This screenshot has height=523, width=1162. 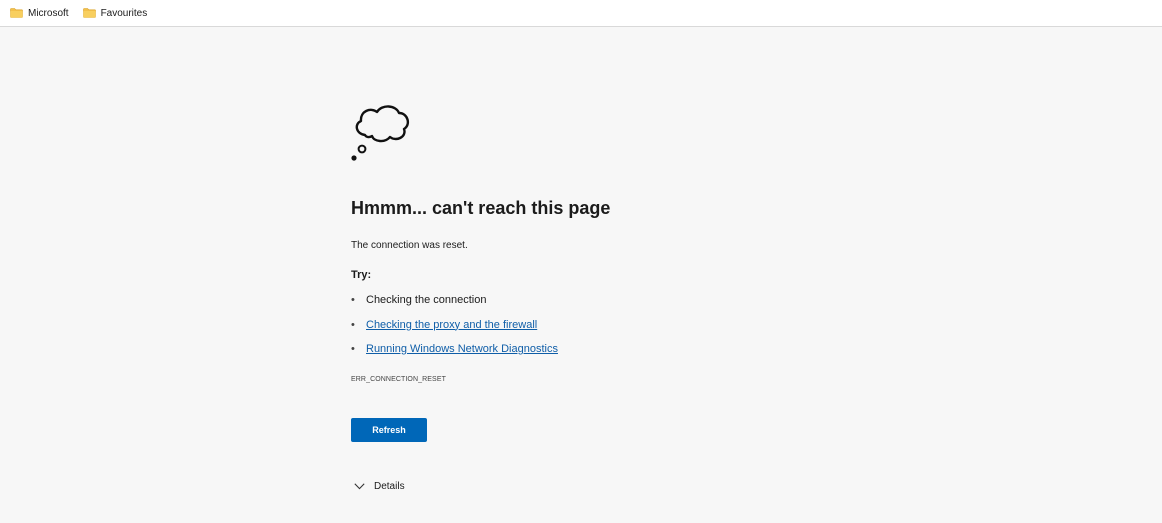 I want to click on page-title: Hmmm... can't reach this page, so click(x=481, y=208).